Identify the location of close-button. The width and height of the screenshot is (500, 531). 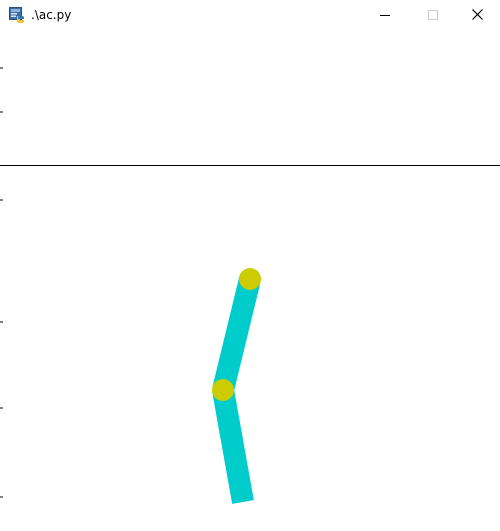
(477, 15).